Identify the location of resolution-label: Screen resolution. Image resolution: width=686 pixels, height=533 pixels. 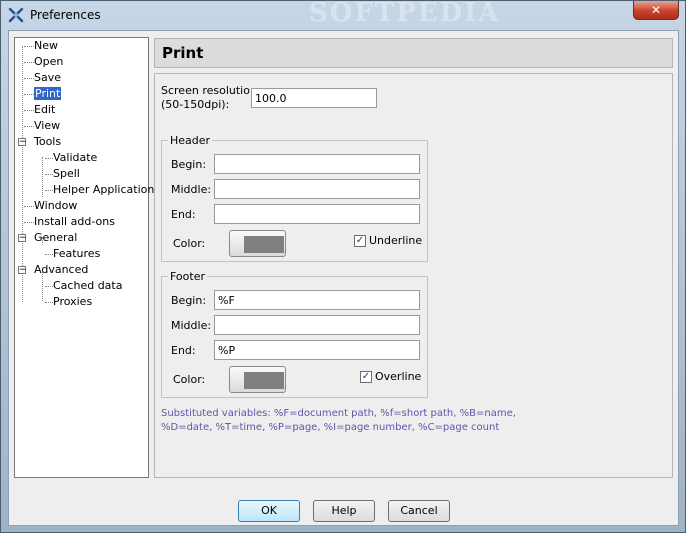
(209, 90).